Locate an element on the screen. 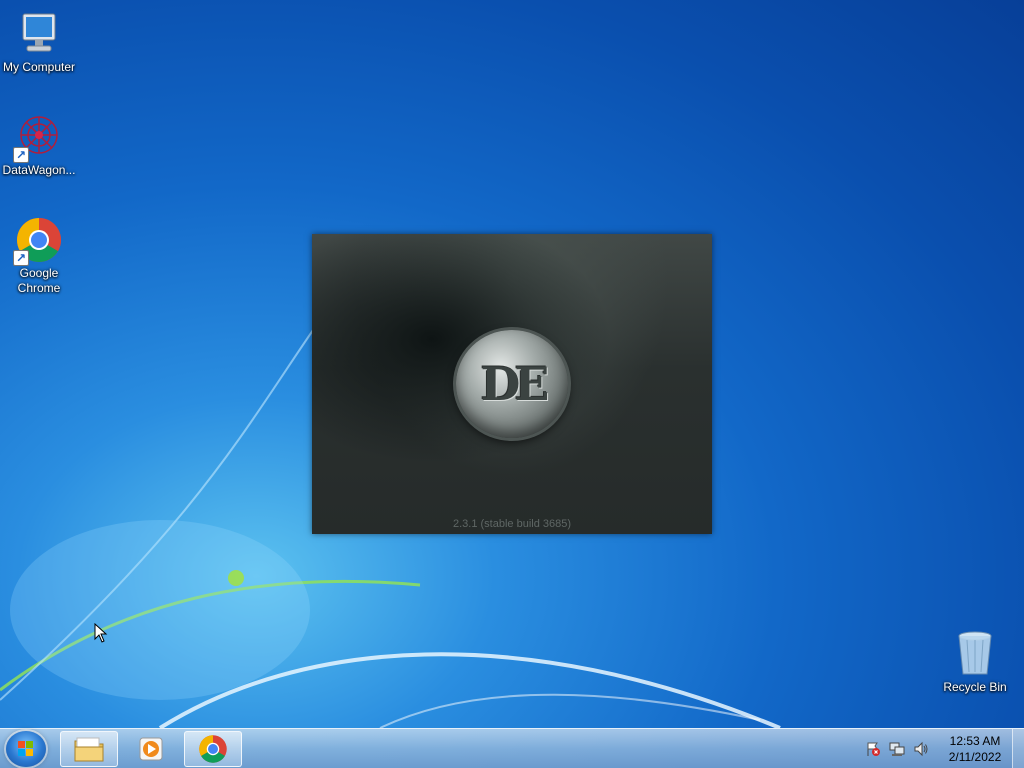  desktop-icon-recycle-bin: Recycle Bin is located at coordinates (975, 662).